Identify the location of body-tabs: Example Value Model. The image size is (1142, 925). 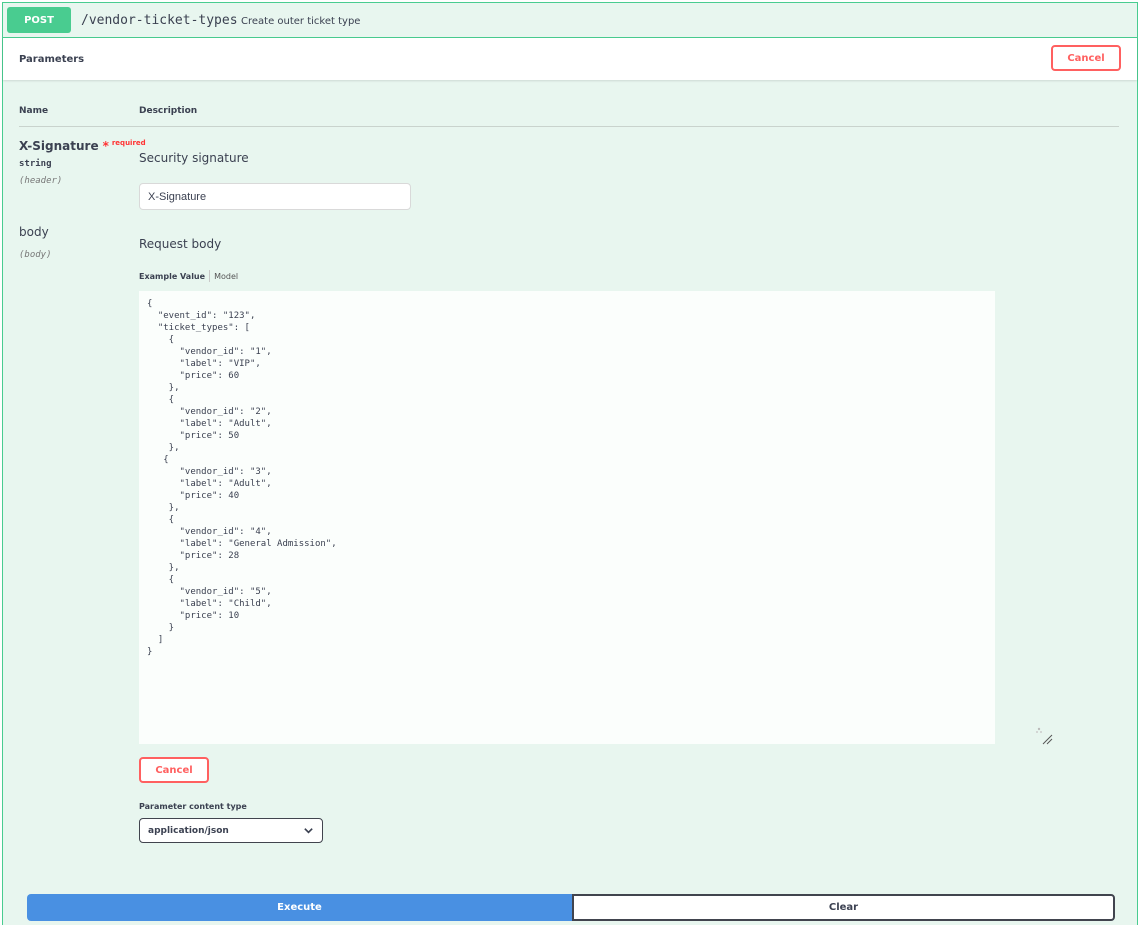
(188, 276).